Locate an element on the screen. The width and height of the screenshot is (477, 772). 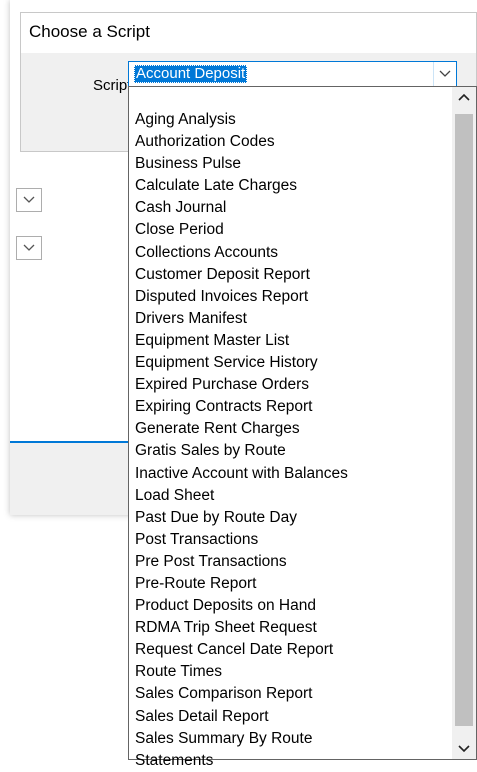
script-option: Equipment Service History is located at coordinates (240, 363).